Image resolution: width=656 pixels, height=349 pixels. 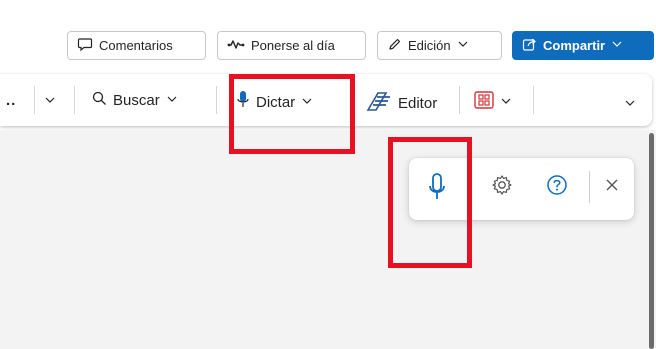 I want to click on dictate-label: Dictar, so click(x=276, y=102).